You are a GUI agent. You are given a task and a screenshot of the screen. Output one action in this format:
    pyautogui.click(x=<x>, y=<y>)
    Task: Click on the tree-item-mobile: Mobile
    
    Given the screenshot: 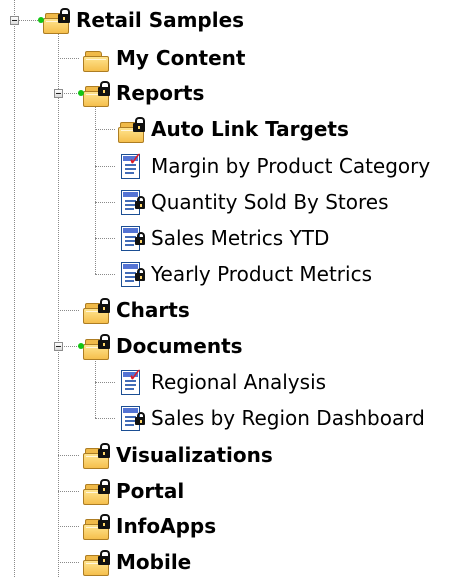 What is the action you would take?
    pyautogui.click(x=136, y=562)
    